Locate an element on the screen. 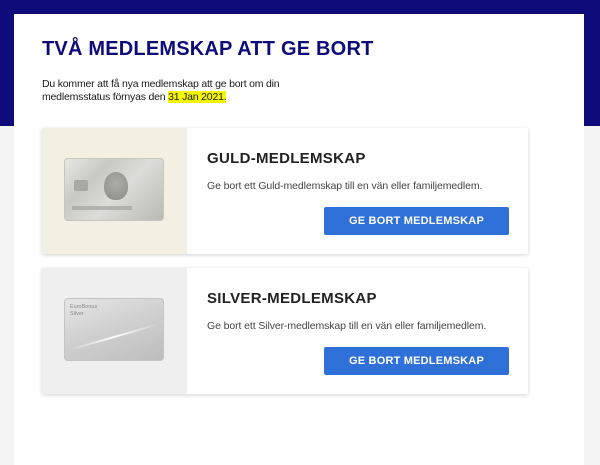 The height and width of the screenshot is (465, 600). gold-card-title: GULD-MEDLEMSKAP is located at coordinates (286, 158).